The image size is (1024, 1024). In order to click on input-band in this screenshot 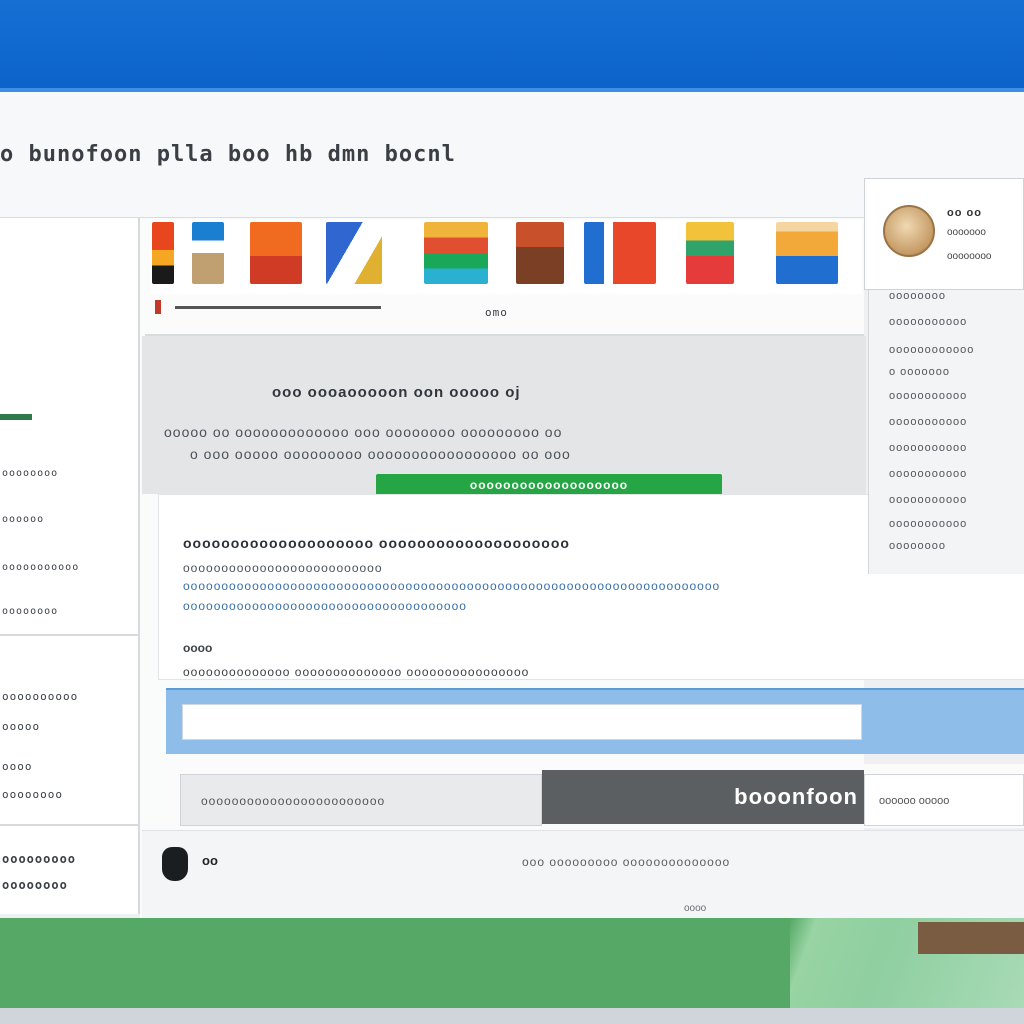, I will do `click(595, 721)`.